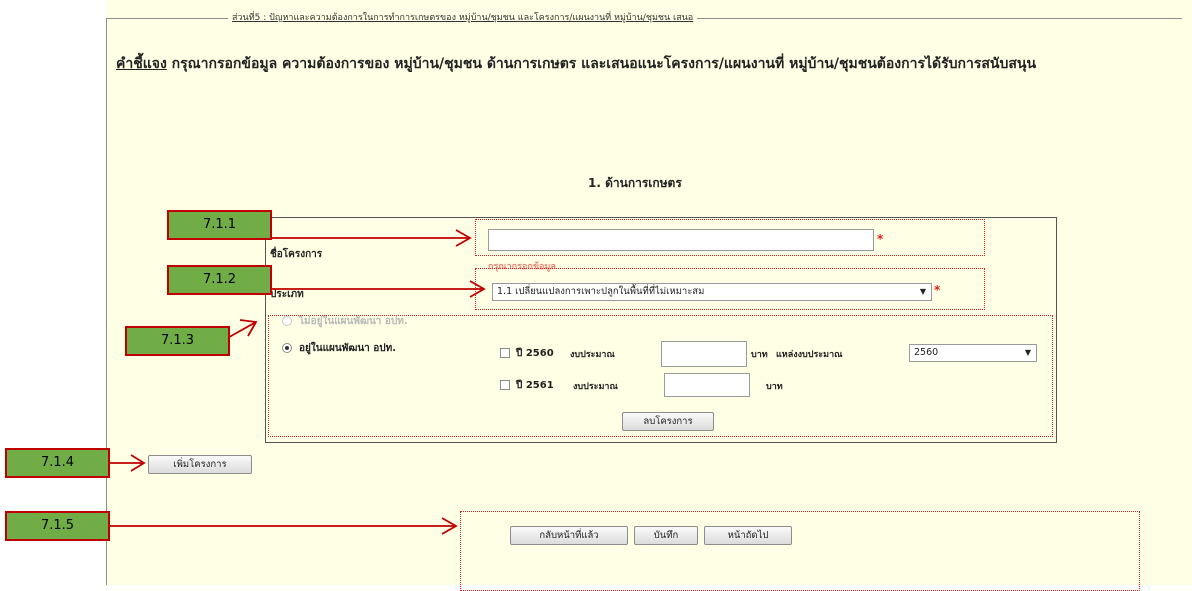 The image size is (1192, 591). What do you see at coordinates (57, 463) in the screenshot?
I see `callout-7-1-4: 7.1.4` at bounding box center [57, 463].